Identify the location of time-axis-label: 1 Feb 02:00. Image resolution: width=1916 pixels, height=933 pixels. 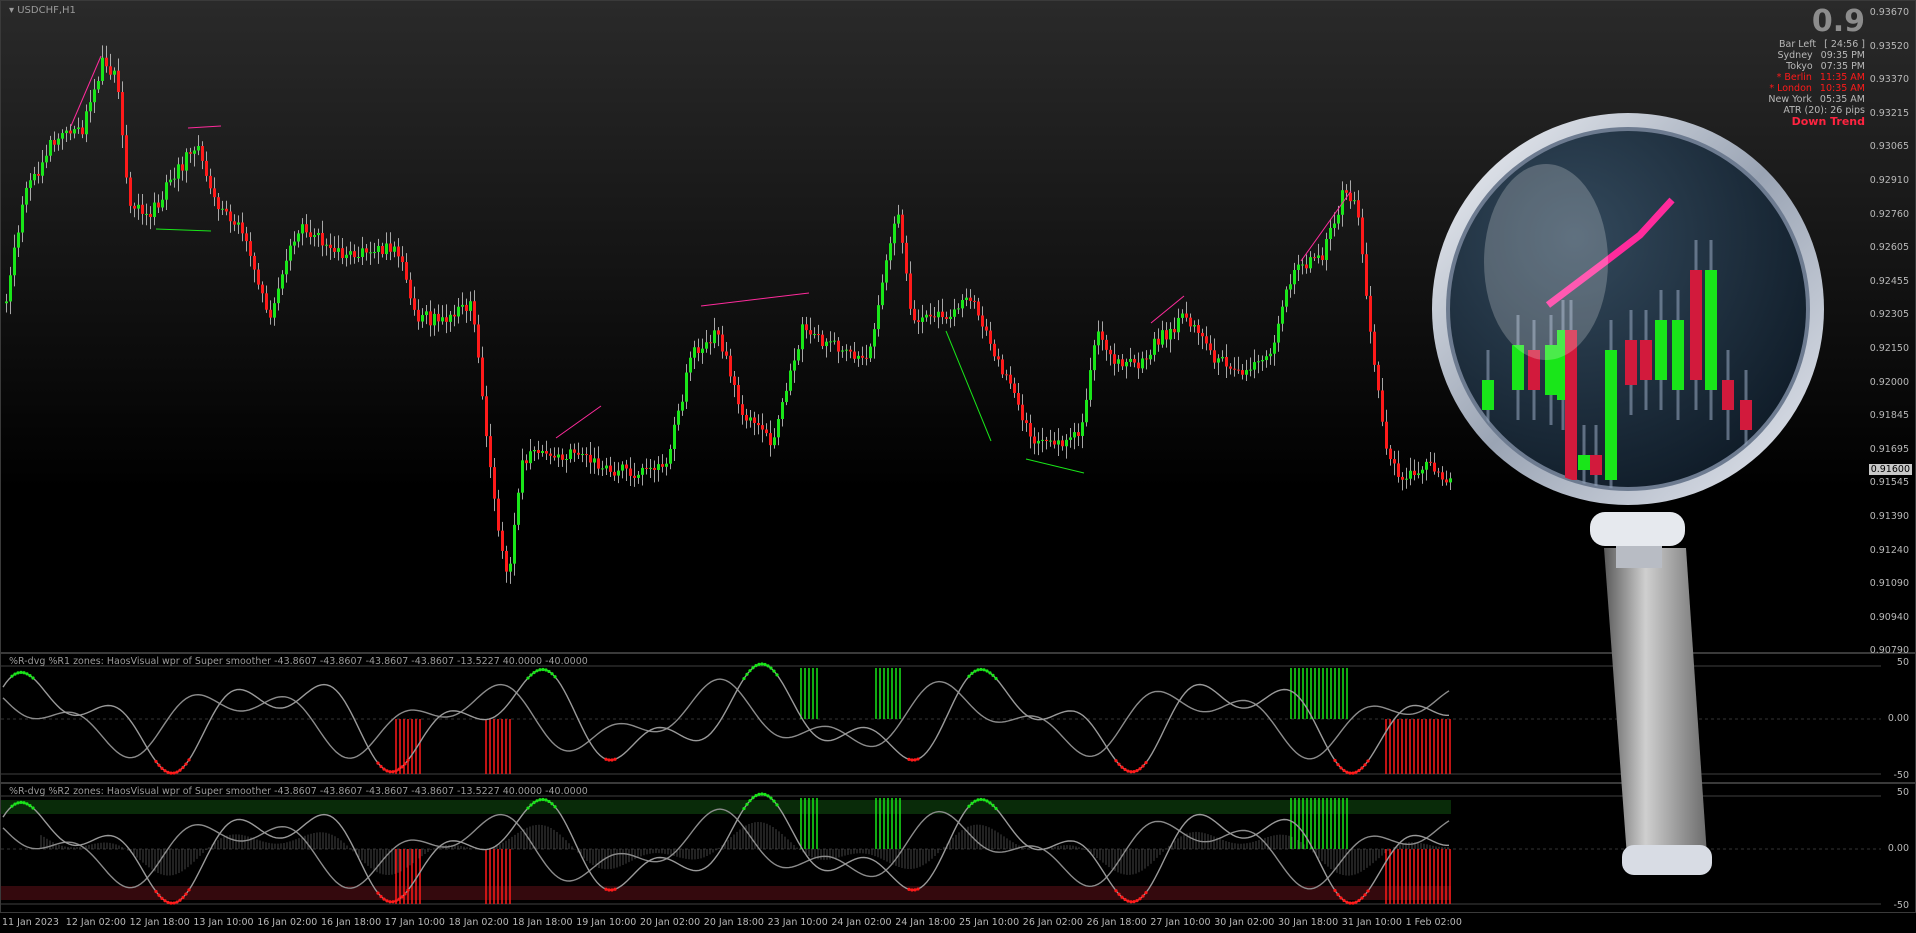
(1433, 922).